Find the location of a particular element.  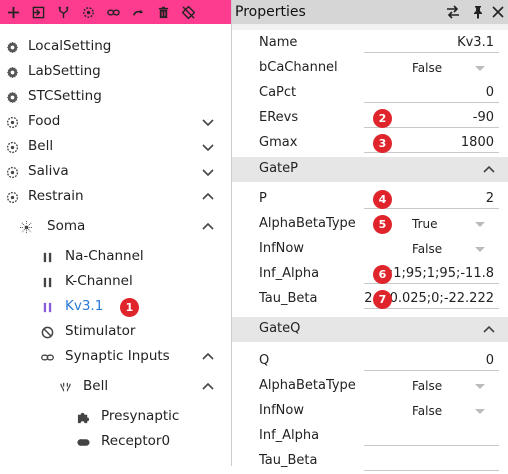

tree-item: Presynaptic is located at coordinates (115, 417).